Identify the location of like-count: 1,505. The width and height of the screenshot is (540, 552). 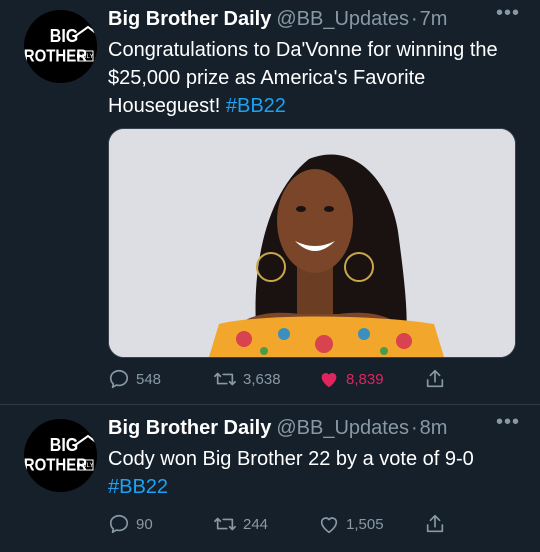
(365, 524).